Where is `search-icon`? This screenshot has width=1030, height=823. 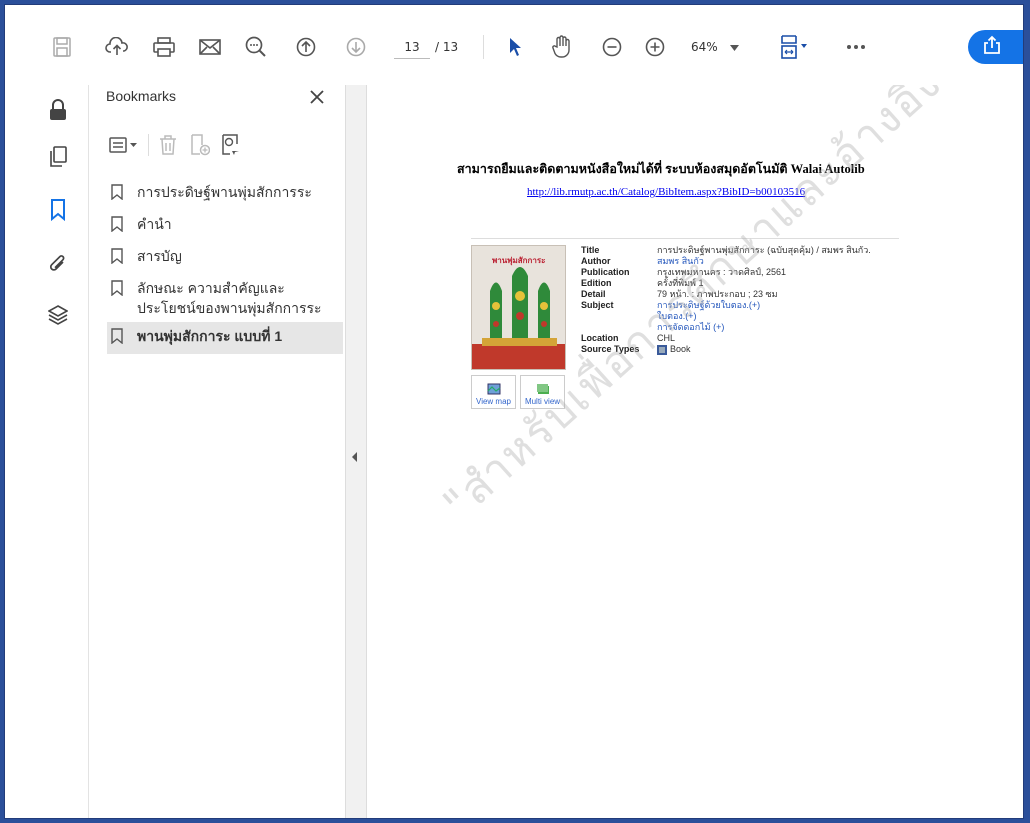
search-icon is located at coordinates (256, 47).